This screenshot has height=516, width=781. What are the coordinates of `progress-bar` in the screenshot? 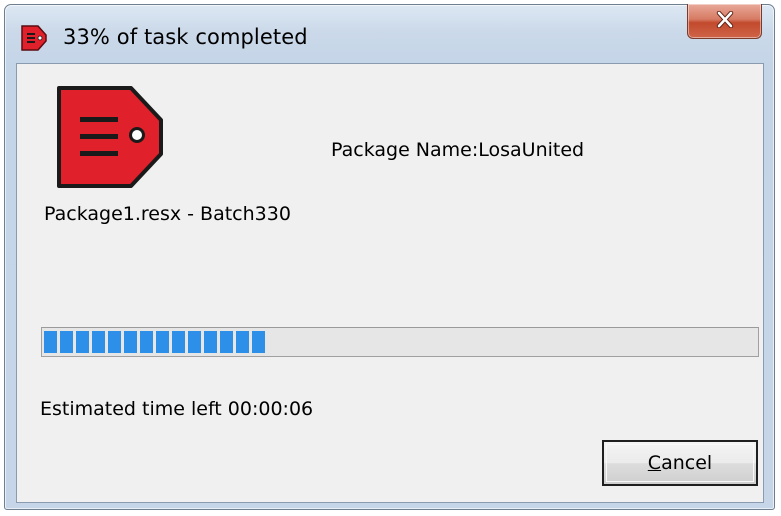 It's located at (400, 342).